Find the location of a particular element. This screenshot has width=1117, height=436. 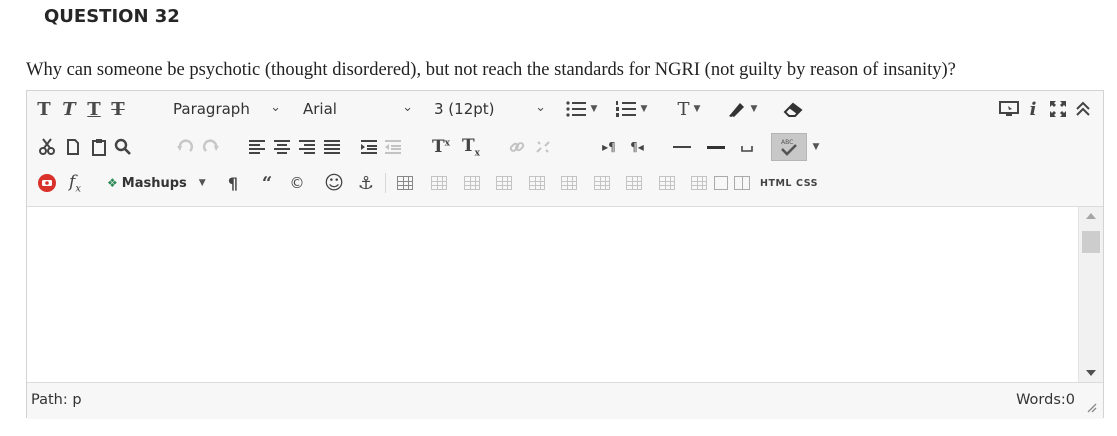

resize-handle-icon is located at coordinates (1091, 407).